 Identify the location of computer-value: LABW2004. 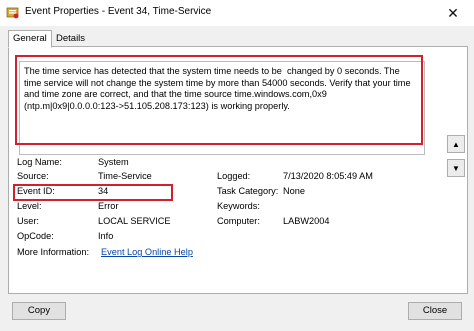
(306, 221).